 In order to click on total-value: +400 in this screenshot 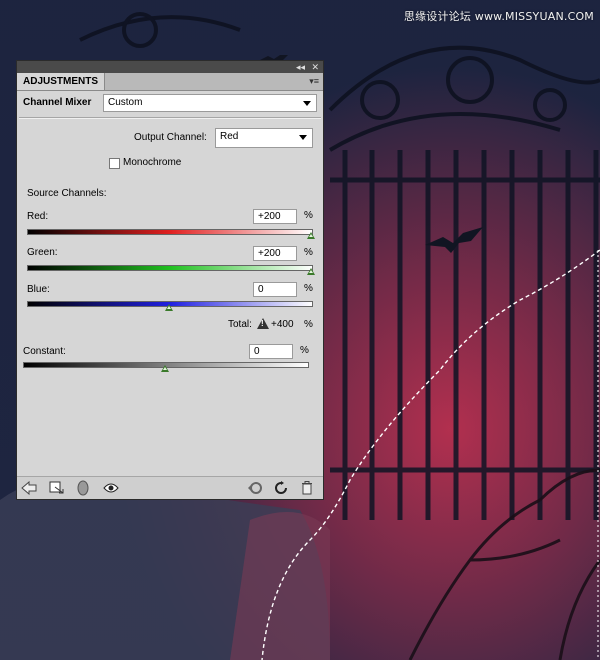, I will do `click(282, 324)`.